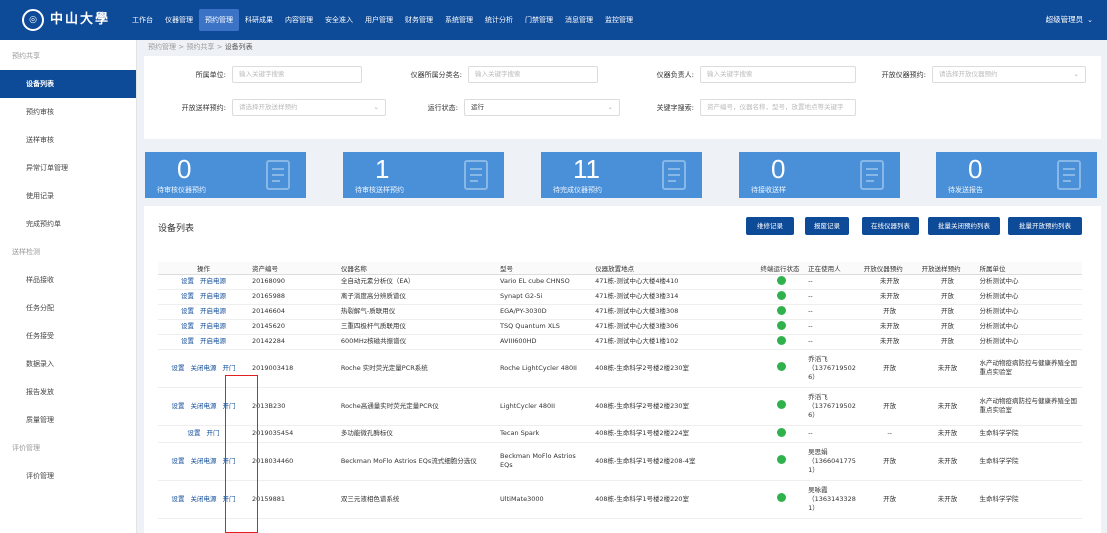 The height and width of the screenshot is (533, 1107). I want to click on device-name: 多功能微孔酶标仪, so click(417, 434).